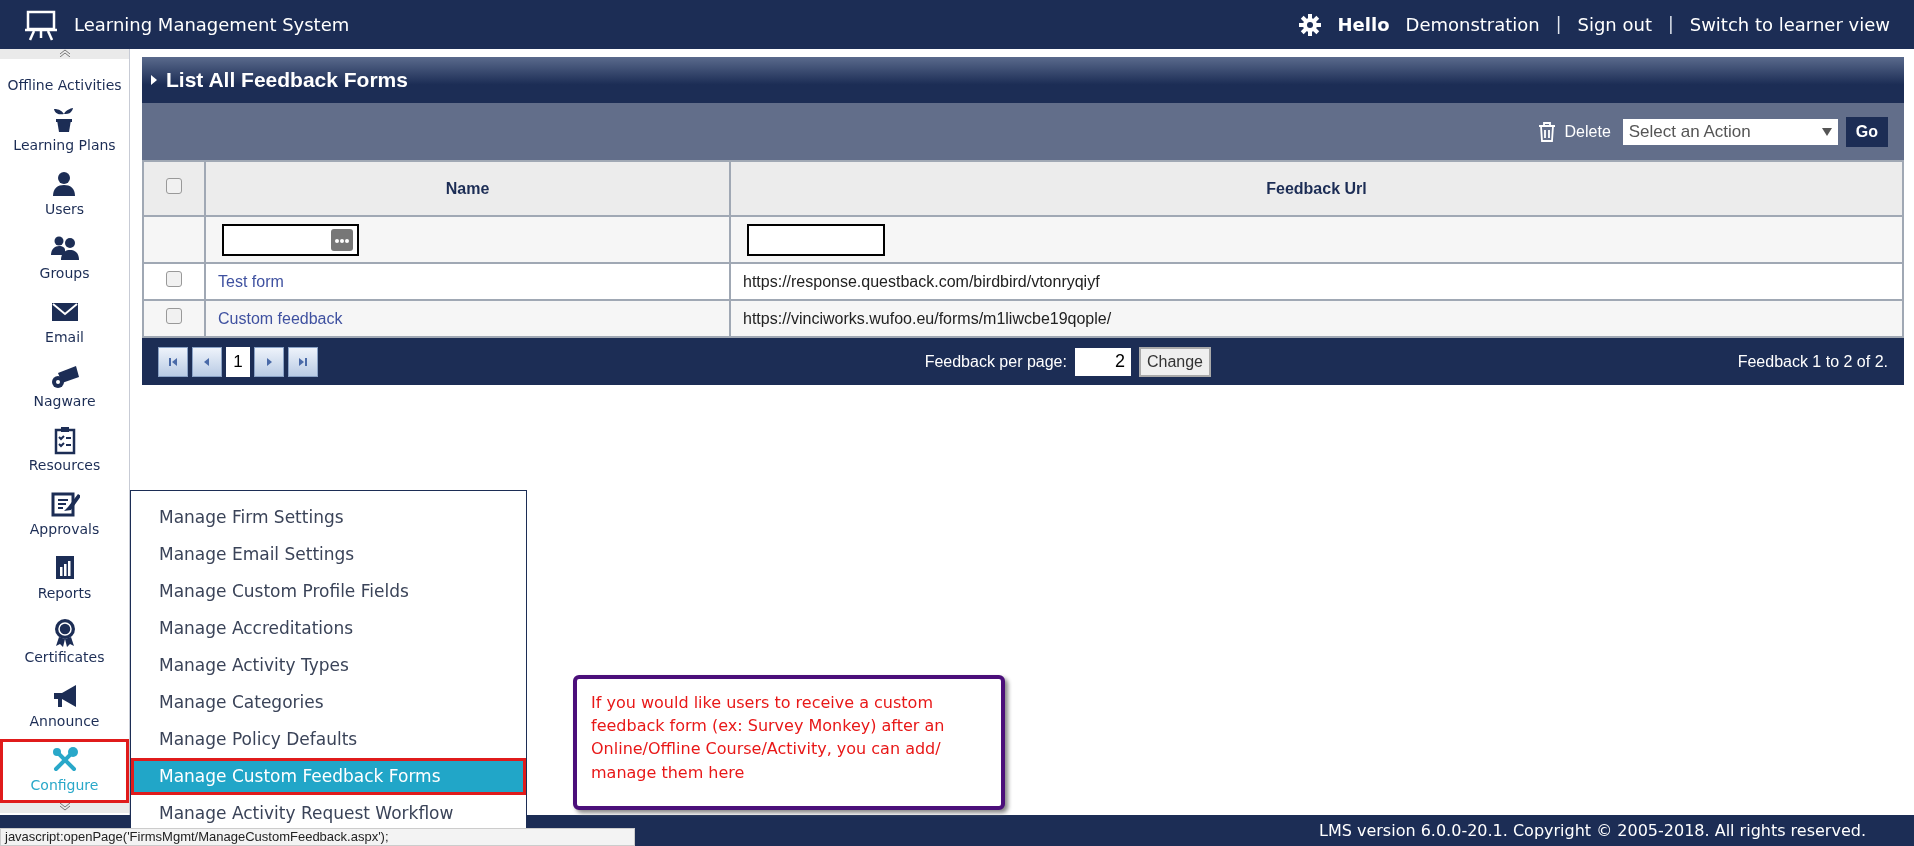 This screenshot has height=846, width=1914. Describe the element at coordinates (64, 323) in the screenshot. I see `sidebar-item: Email` at that location.